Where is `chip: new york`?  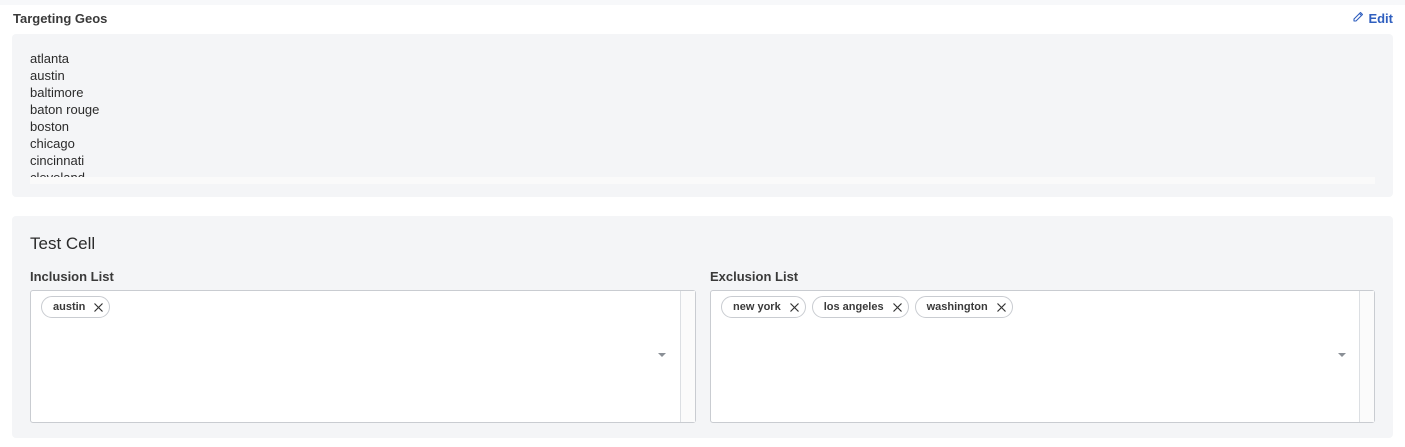 chip: new york is located at coordinates (763, 307).